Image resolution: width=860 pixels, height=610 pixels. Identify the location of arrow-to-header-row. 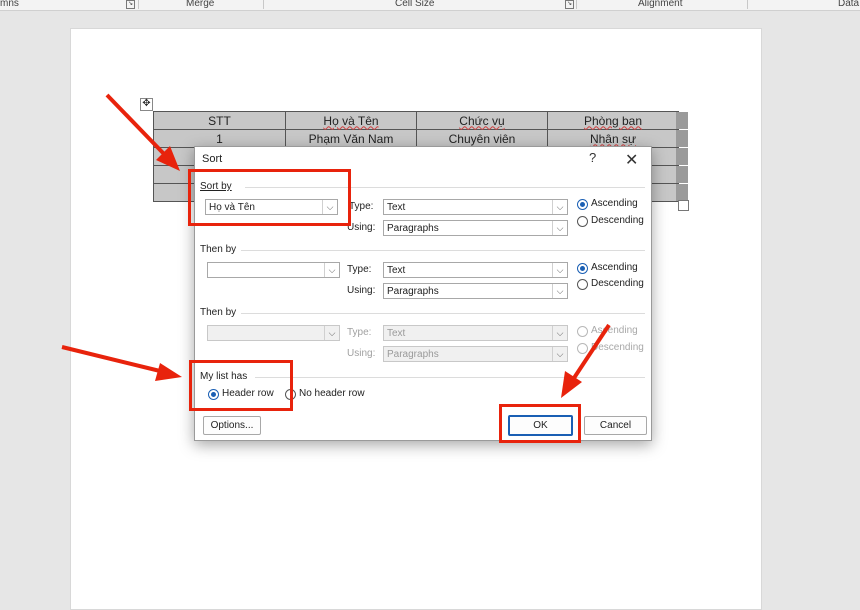
(111, 359).